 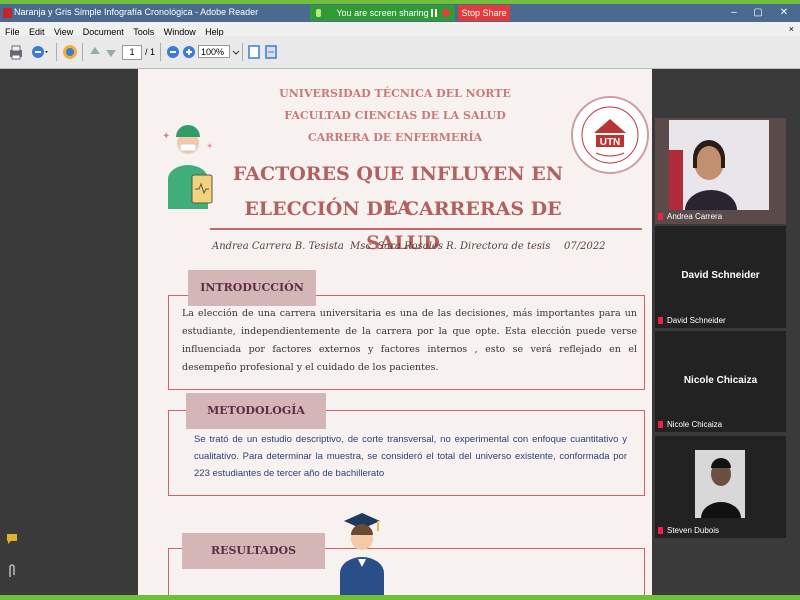 What do you see at coordinates (446, 13) in the screenshot?
I see `record-dot-icon` at bounding box center [446, 13].